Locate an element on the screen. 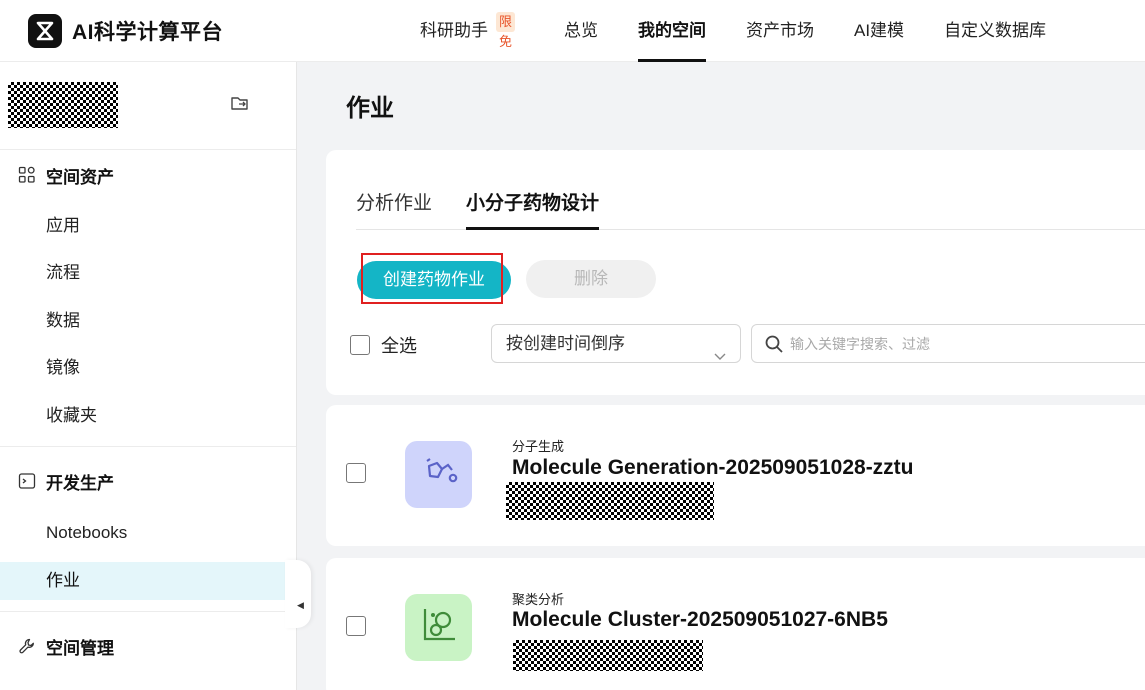  top-nav: 科研助手 限免 总览 我的空间 资产市场 AI建模 自定义数据库 is located at coordinates (753, 31).